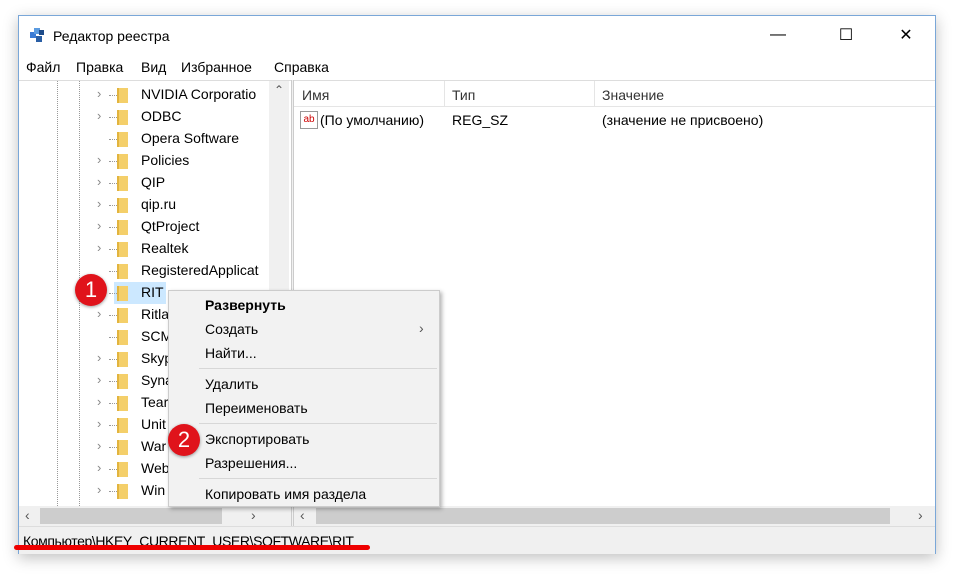  I want to click on minimize-button: —, so click(778, 35).